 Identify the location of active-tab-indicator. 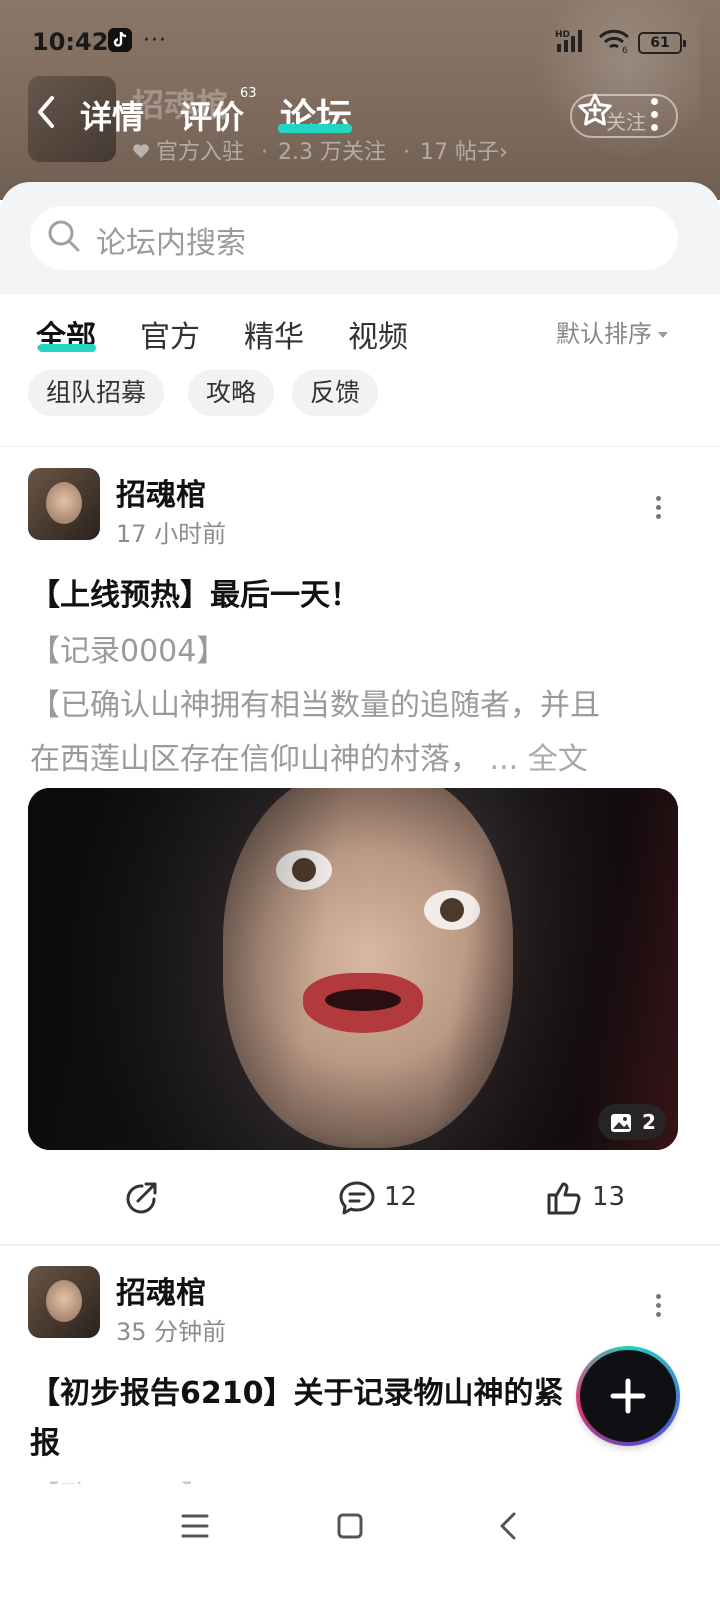
(315, 128).